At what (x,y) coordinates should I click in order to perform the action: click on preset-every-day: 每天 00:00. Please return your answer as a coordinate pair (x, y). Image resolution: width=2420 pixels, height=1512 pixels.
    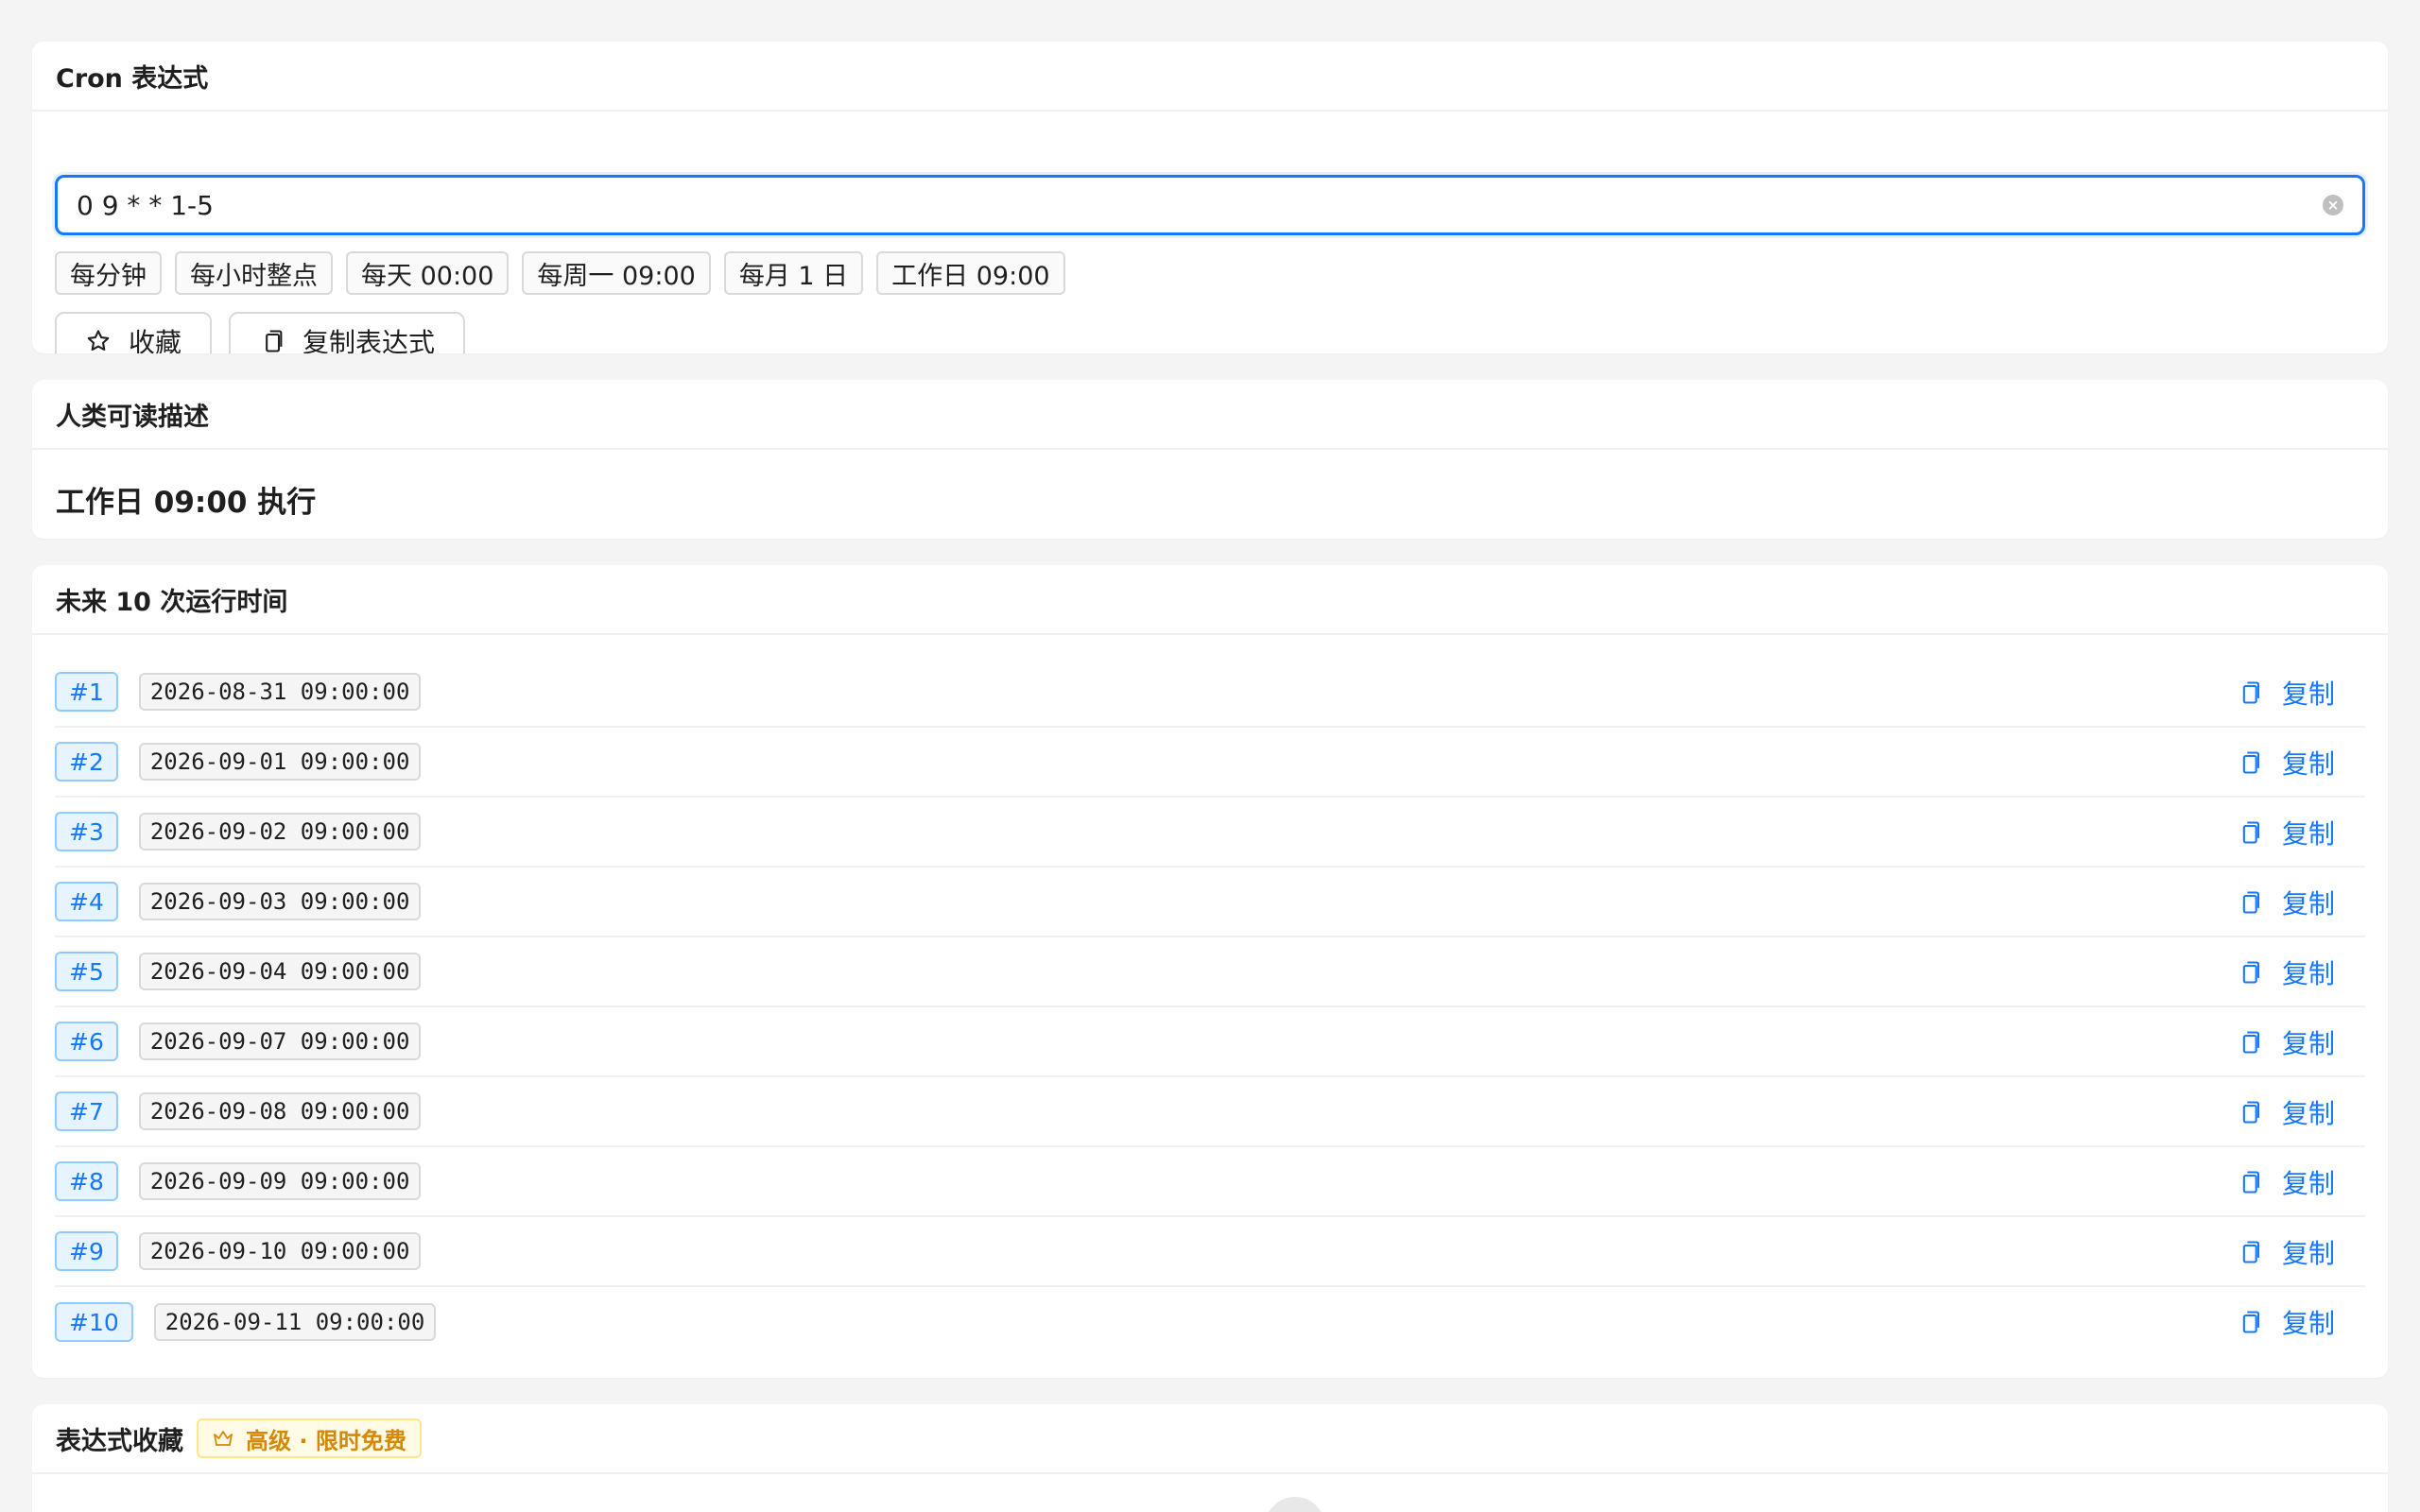
    Looking at the image, I should click on (428, 273).